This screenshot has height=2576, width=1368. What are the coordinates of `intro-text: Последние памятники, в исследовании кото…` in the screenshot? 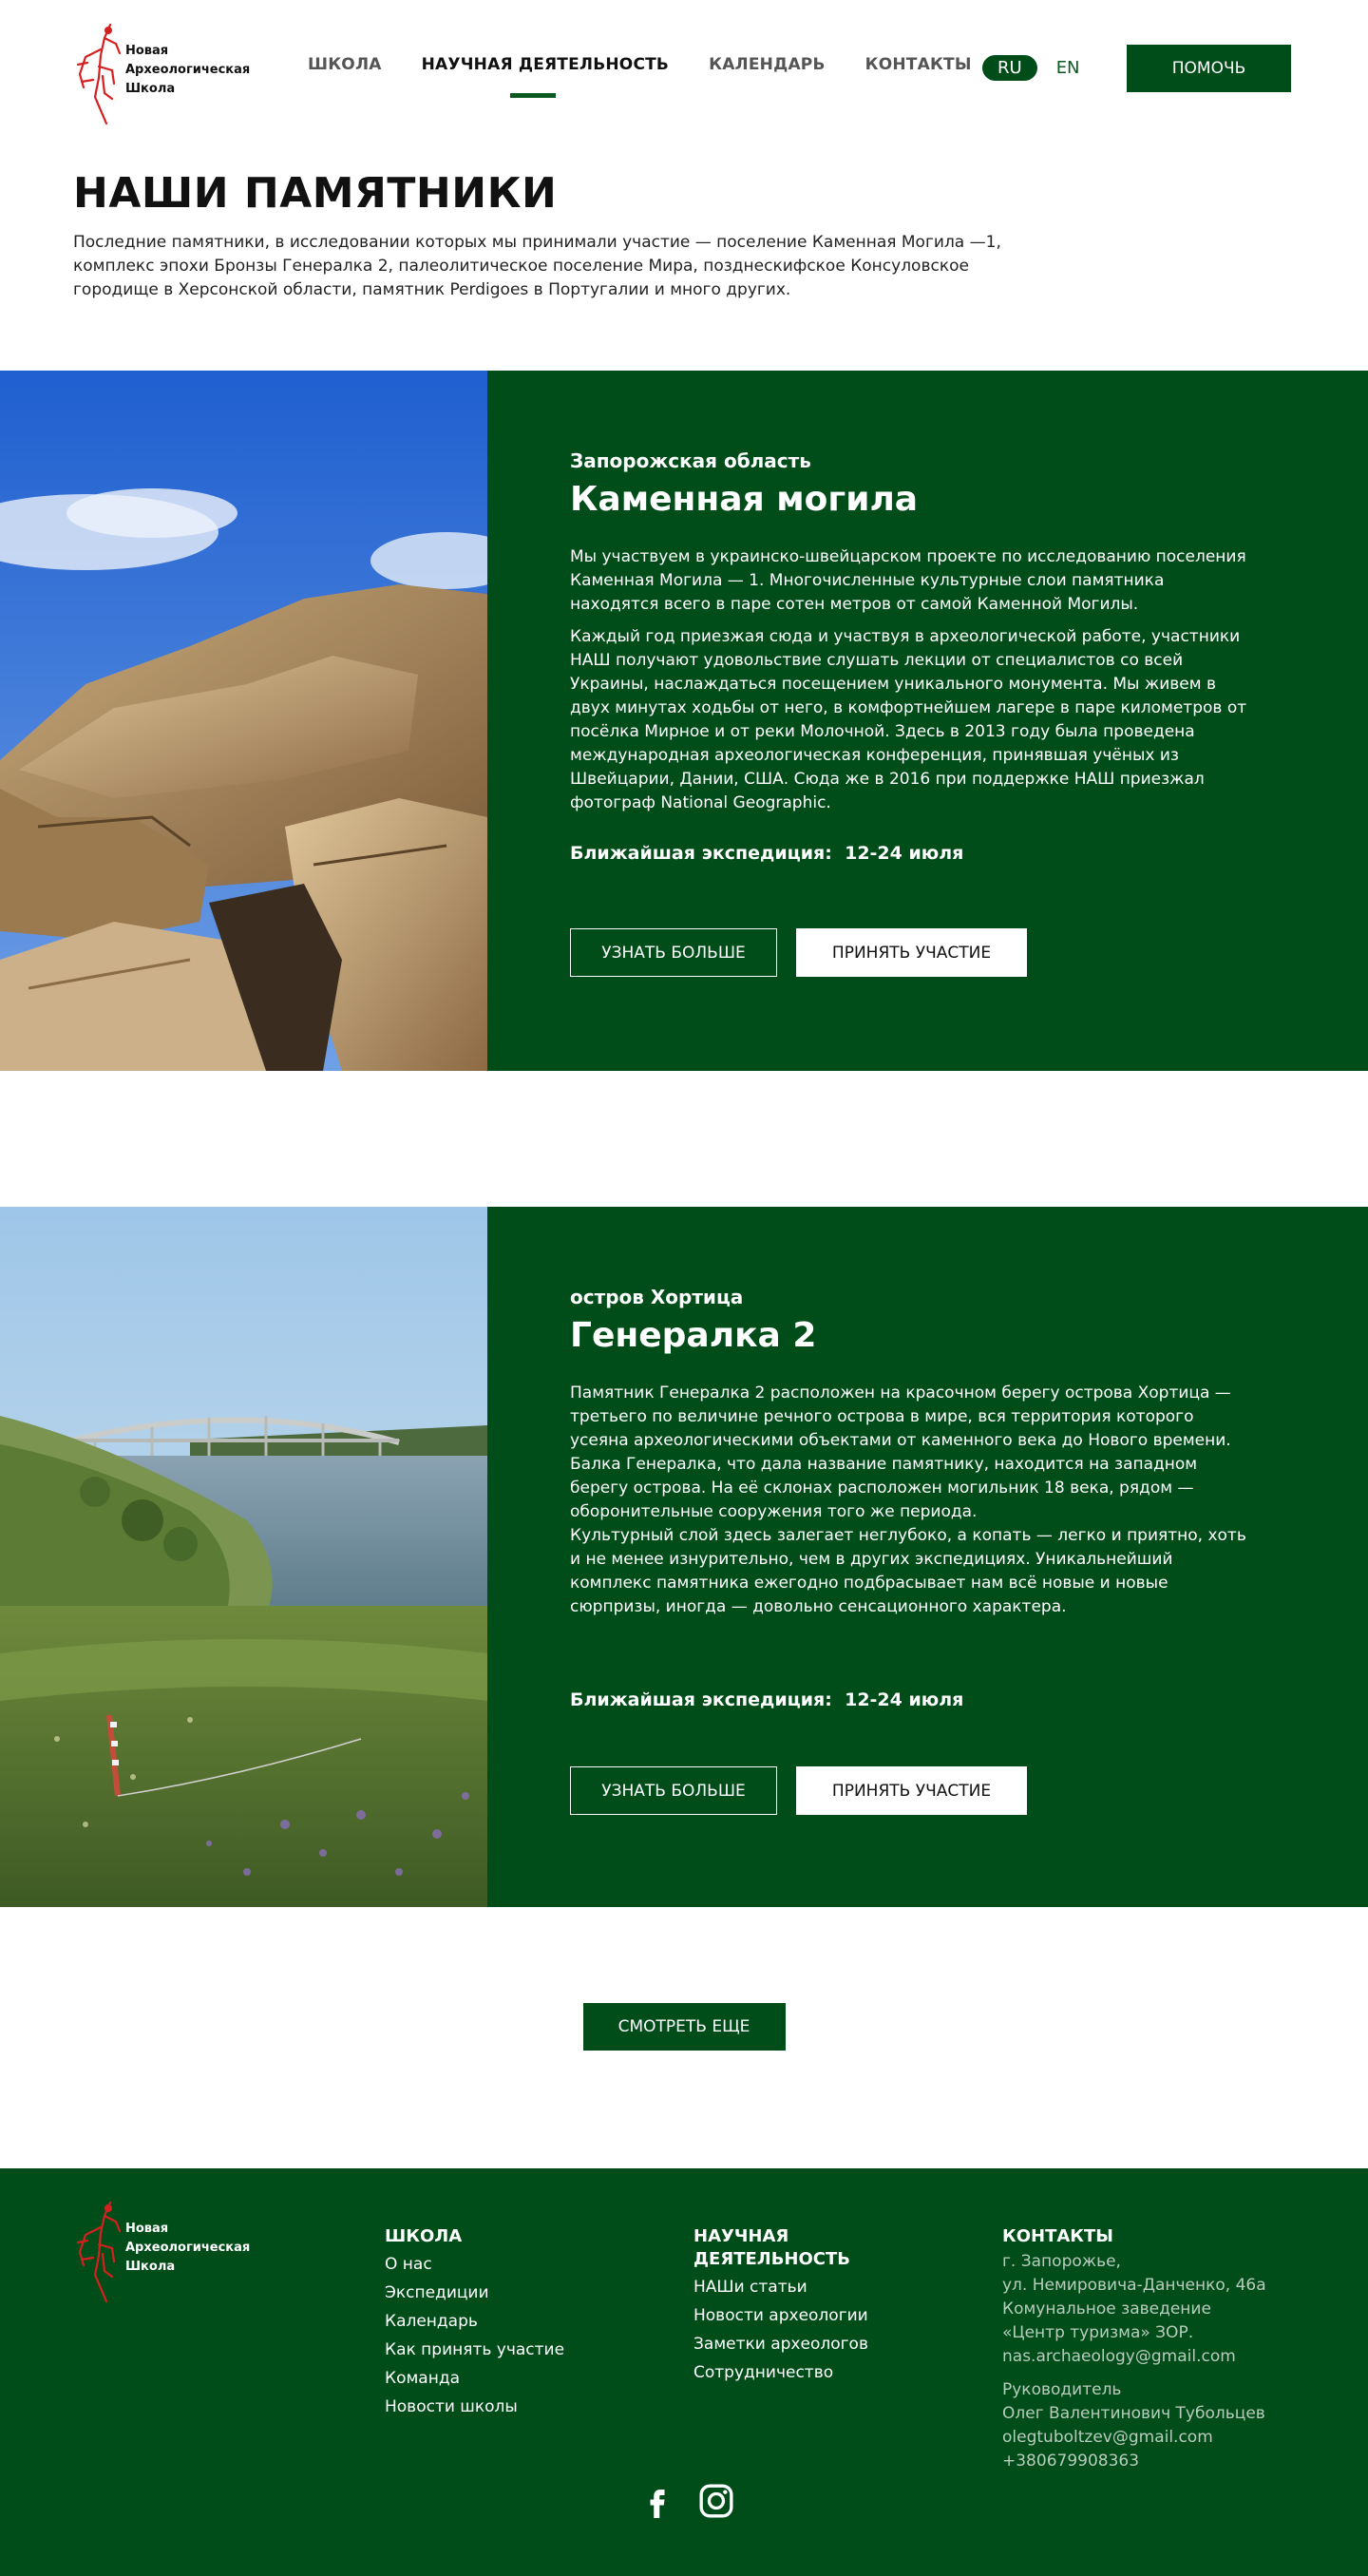 It's located at (537, 266).